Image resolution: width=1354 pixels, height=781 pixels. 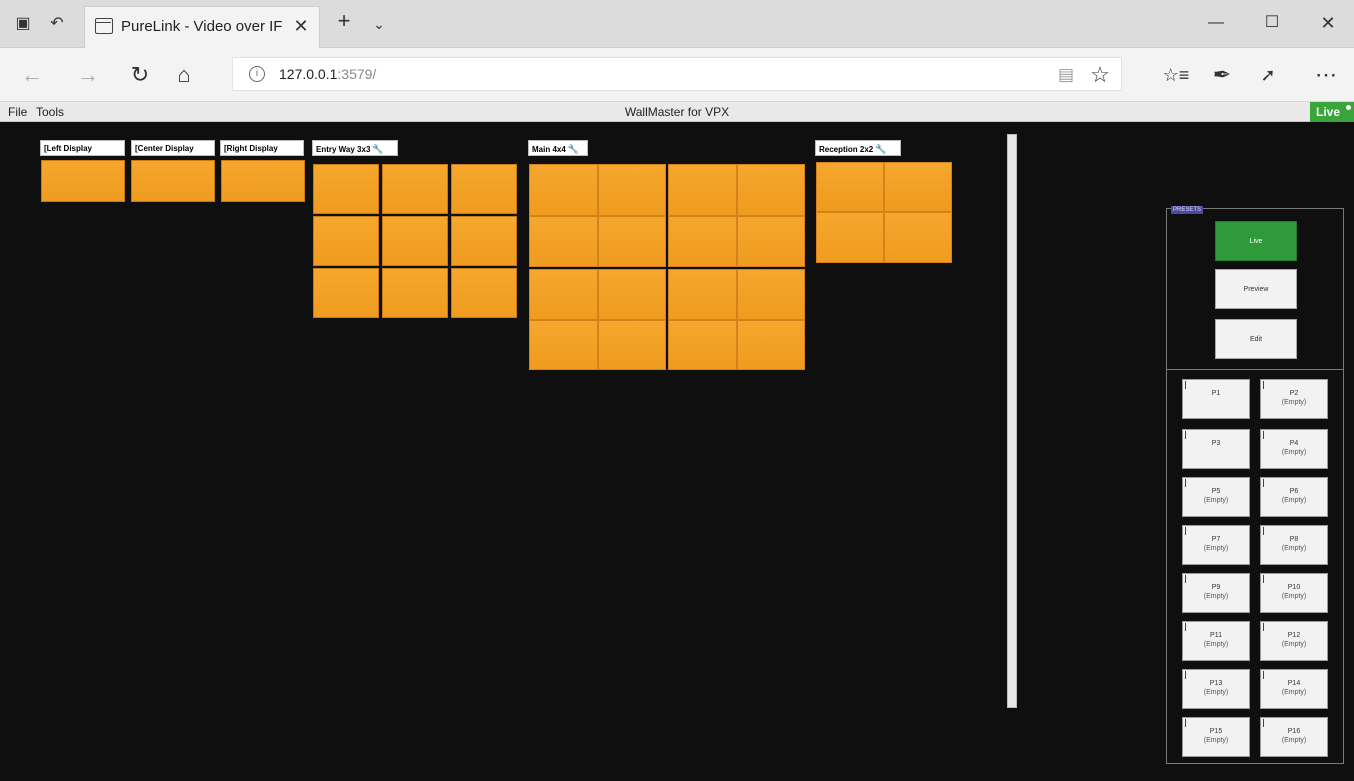 What do you see at coordinates (1216, 689) in the screenshot?
I see `preset-button-p13: P13 (Empty)` at bounding box center [1216, 689].